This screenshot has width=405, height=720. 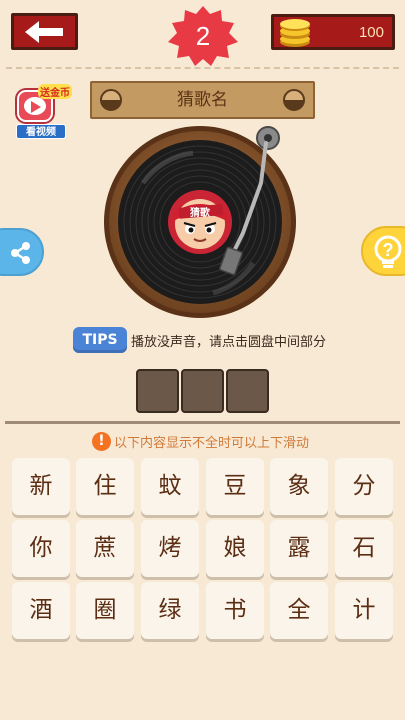 I want to click on tips-badge: TIPS, so click(x=100, y=340).